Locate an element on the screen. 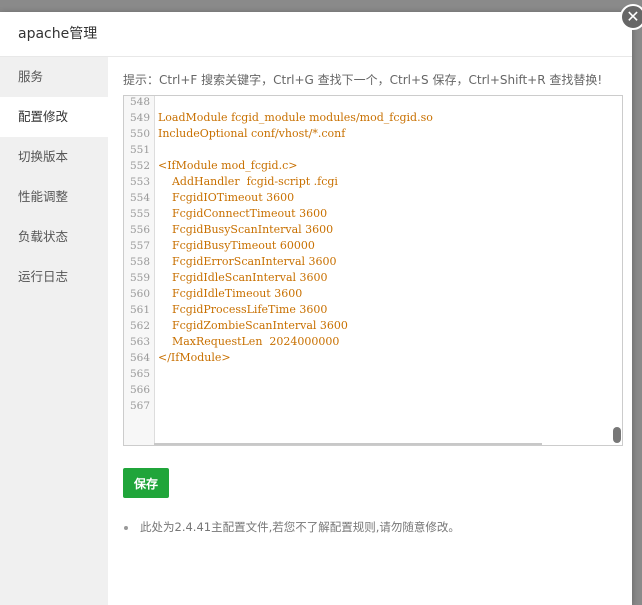  line-number: 558 is located at coordinates (139, 262).